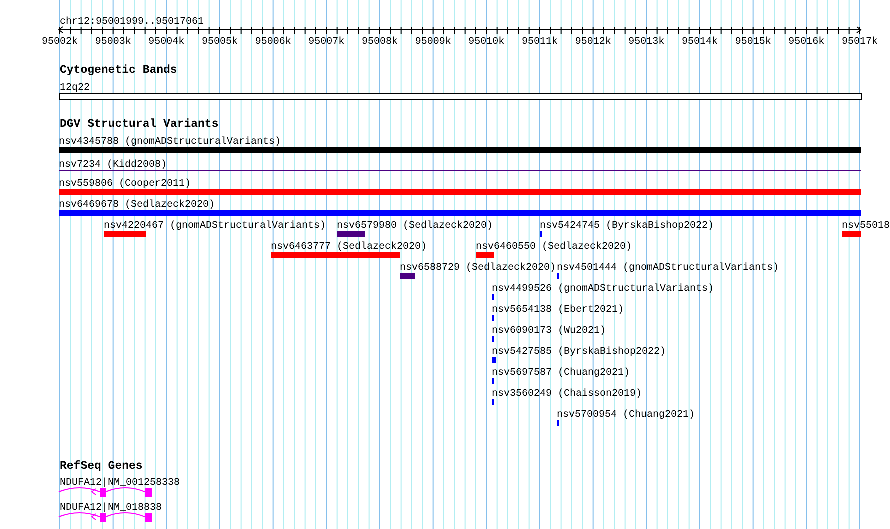  Describe the element at coordinates (119, 70) in the screenshot. I see `track-title: Cytogenetic Bands` at that location.